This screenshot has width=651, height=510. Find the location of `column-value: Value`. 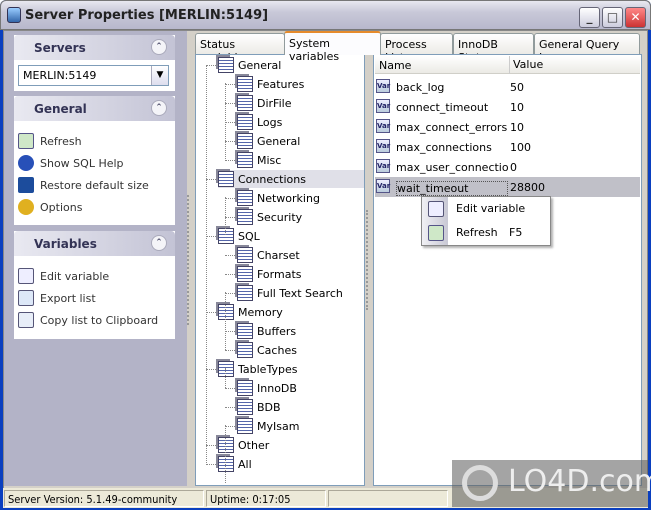

column-value: Value is located at coordinates (526, 65).